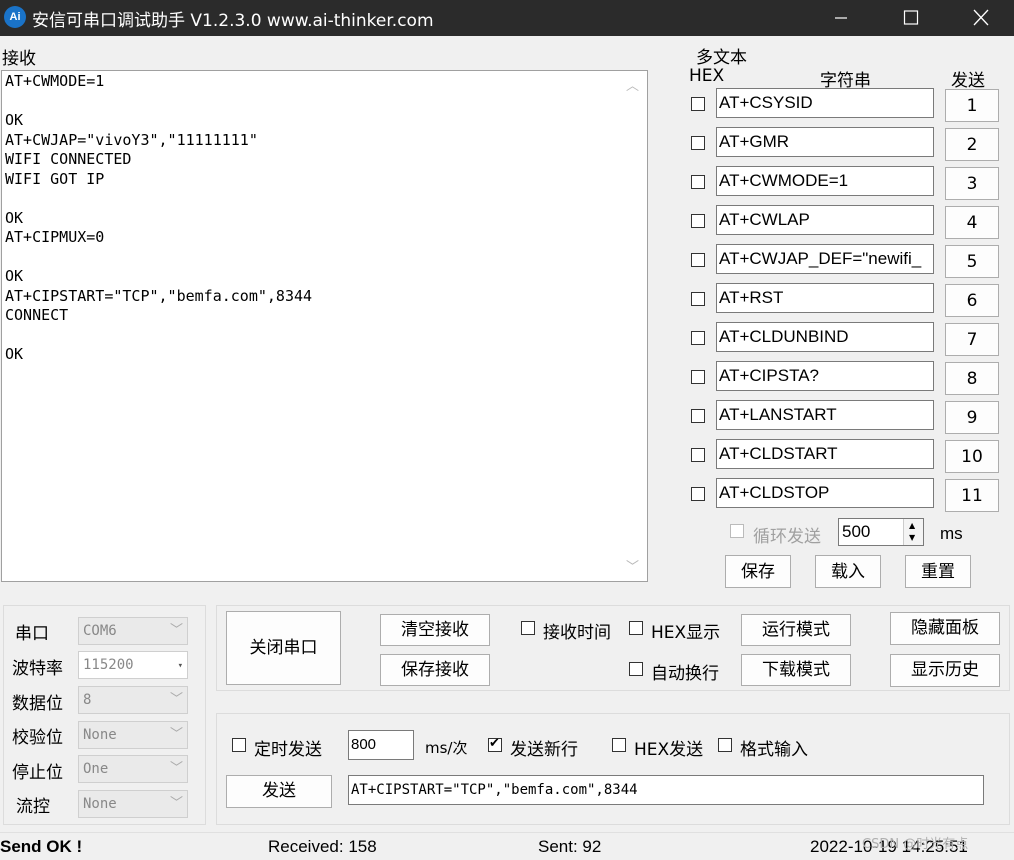 Image resolution: width=1014 pixels, height=860 pixels. Describe the element at coordinates (233, 21) in the screenshot. I see `window-title: 安信可串口调试助手 V1.2.3.0 www.ai-thinker.com` at that location.